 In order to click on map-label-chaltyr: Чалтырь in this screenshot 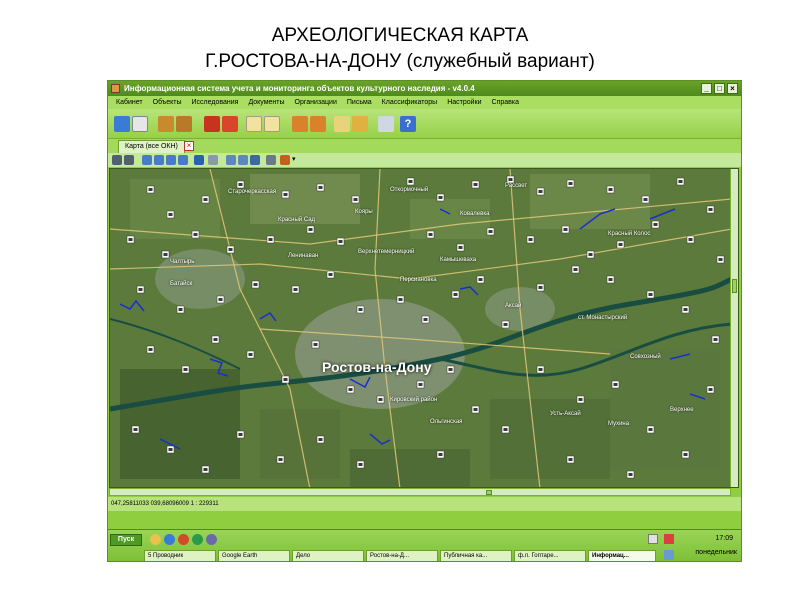, I will do `click(182, 262)`.